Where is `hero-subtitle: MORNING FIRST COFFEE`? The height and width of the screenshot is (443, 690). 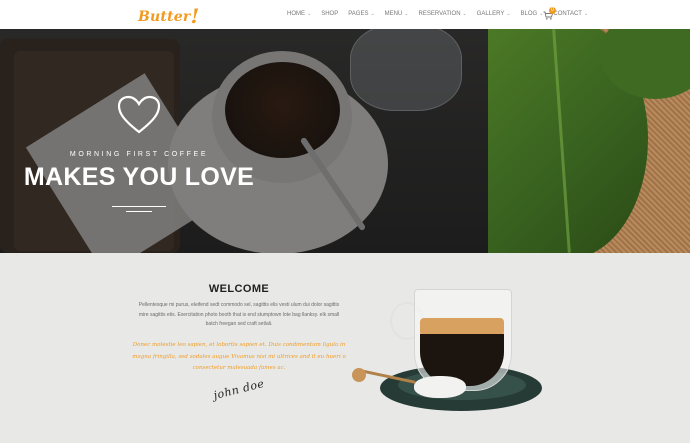 hero-subtitle: MORNING FIRST COFFEE is located at coordinates (139, 154).